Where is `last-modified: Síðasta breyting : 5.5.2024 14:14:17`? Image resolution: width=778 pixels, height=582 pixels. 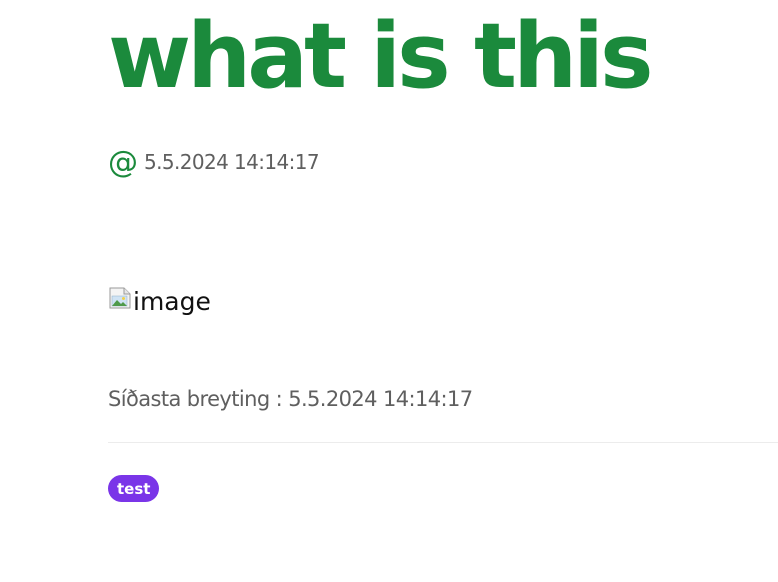 last-modified: Síðasta breyting : 5.5.2024 14:14:17 is located at coordinates (290, 399).